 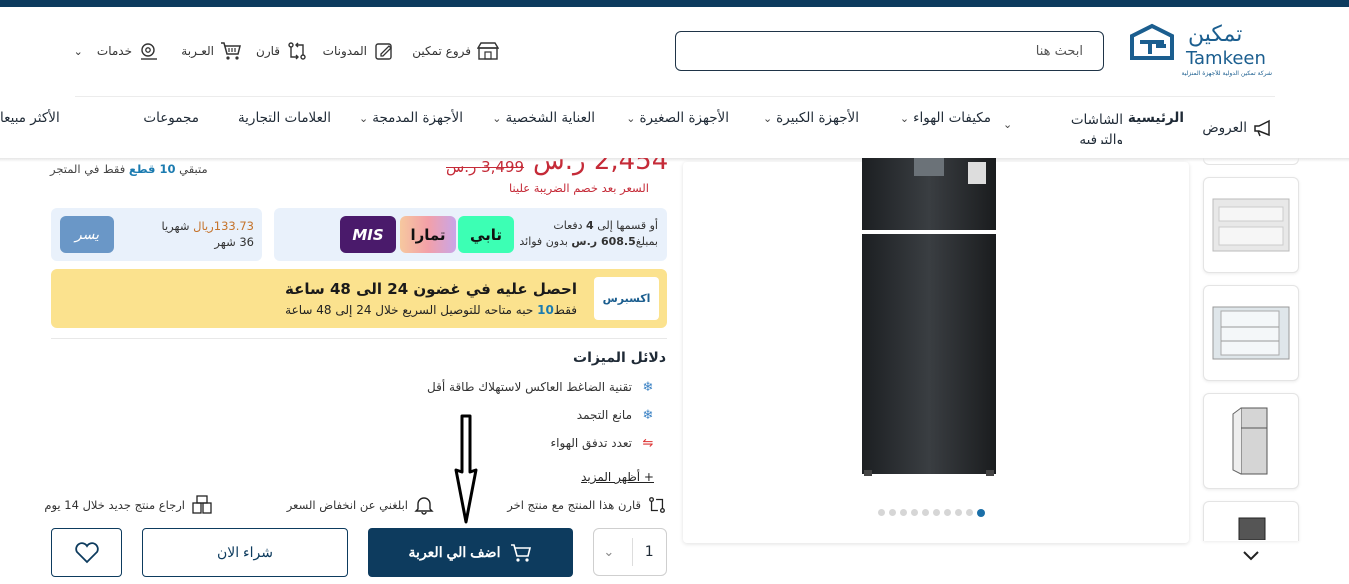 What do you see at coordinates (282, 51) in the screenshot?
I see `compare-link: قارن` at bounding box center [282, 51].